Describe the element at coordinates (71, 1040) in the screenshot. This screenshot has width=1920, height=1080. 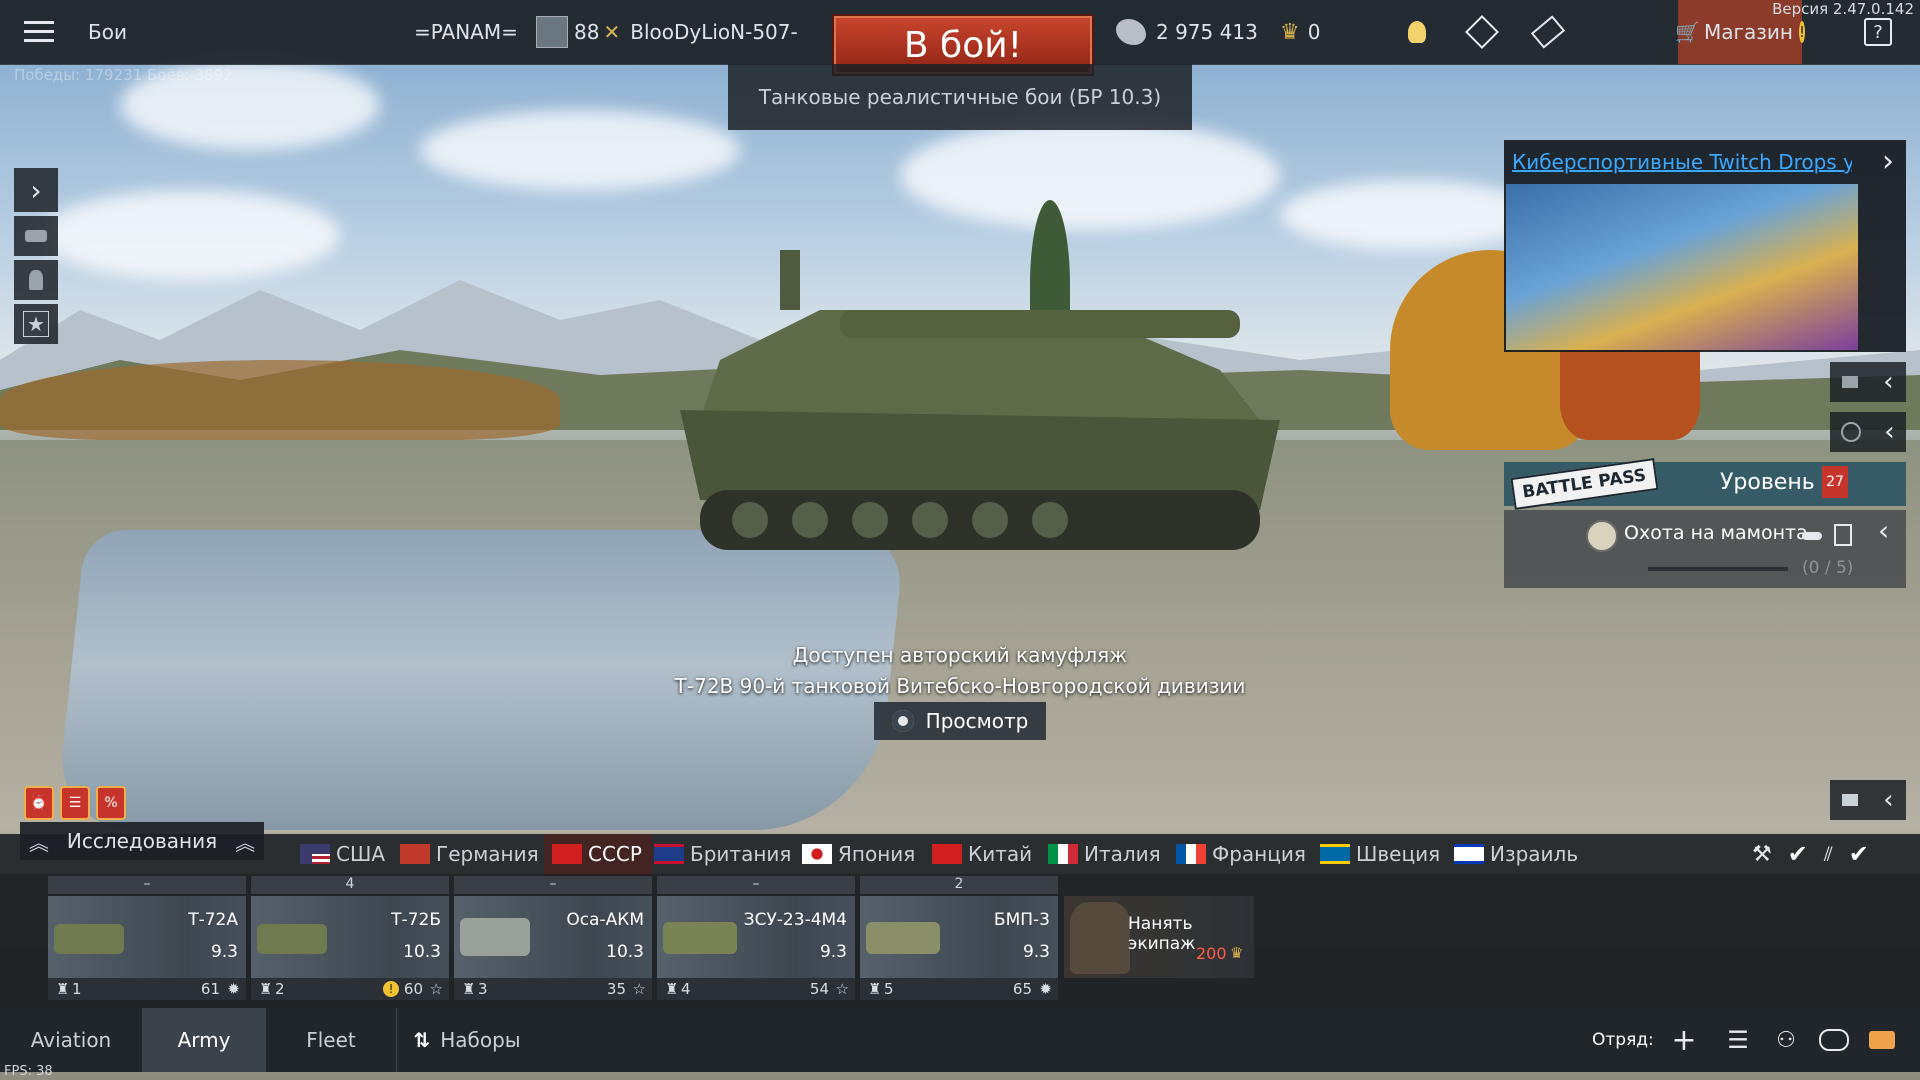
I see `tab-aviation: Aviation` at that location.